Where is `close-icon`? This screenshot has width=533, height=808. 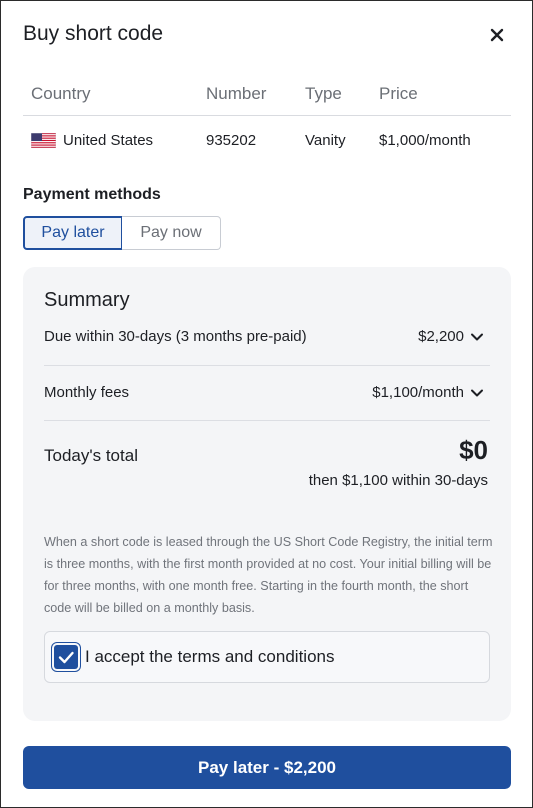 close-icon is located at coordinates (497, 35).